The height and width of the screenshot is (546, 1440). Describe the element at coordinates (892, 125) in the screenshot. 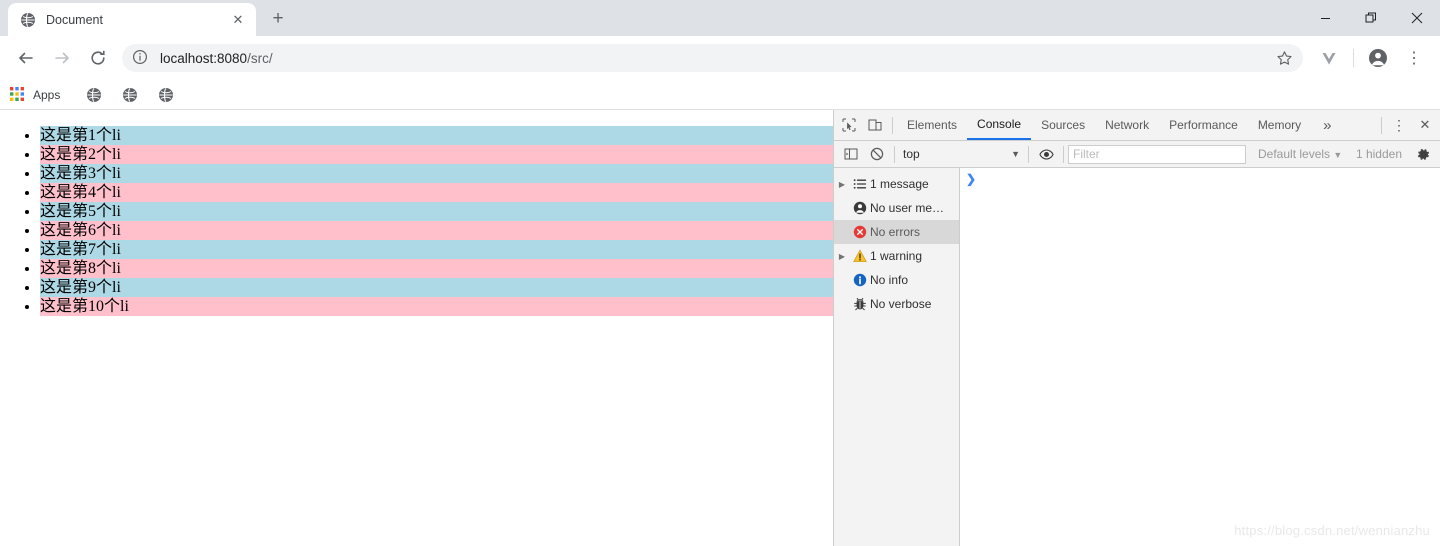

I see `devtools-divider` at that location.